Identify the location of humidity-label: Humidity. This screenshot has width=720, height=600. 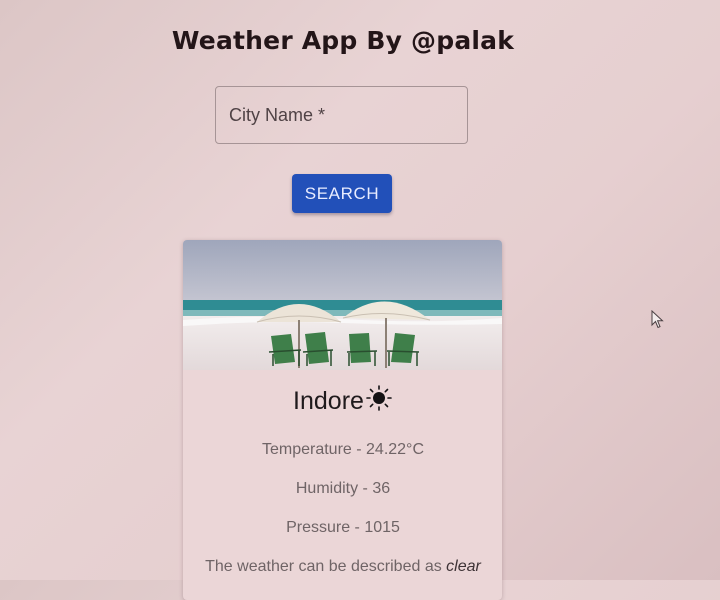
(327, 488).